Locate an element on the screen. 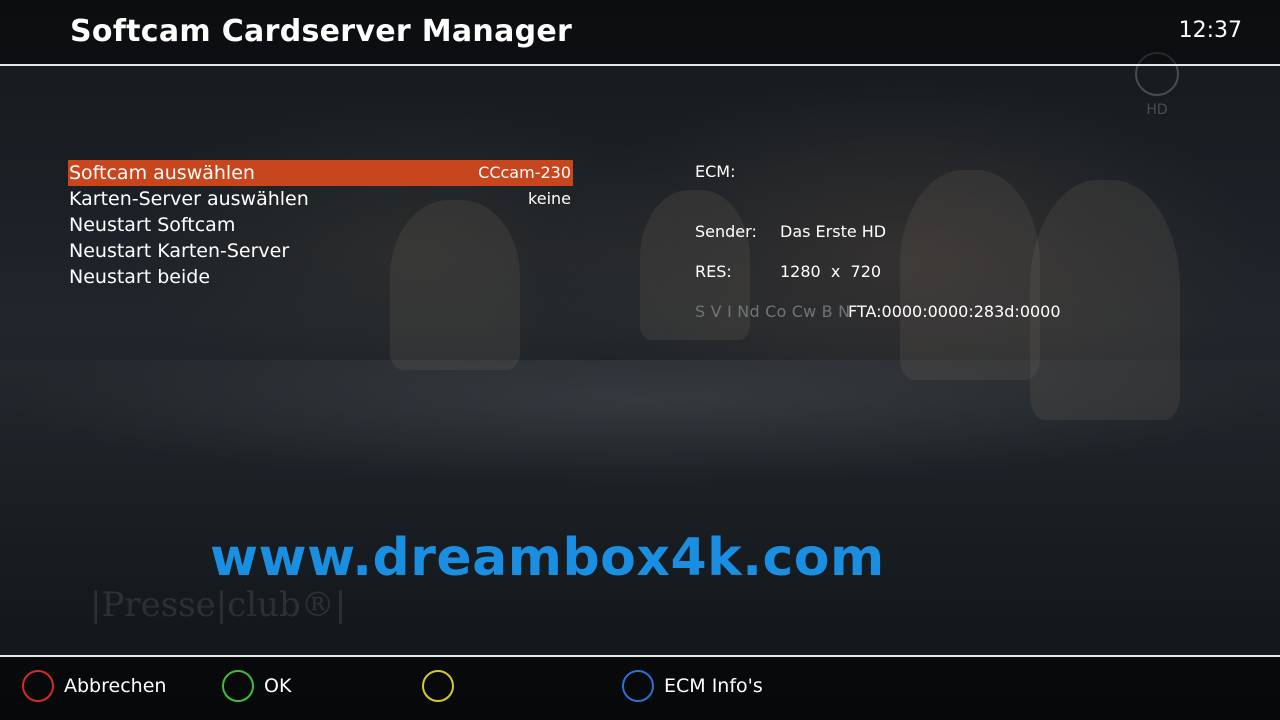 This screenshot has height=720, width=1280. sender-row: Sender: Das Erste HD is located at coordinates (790, 231).